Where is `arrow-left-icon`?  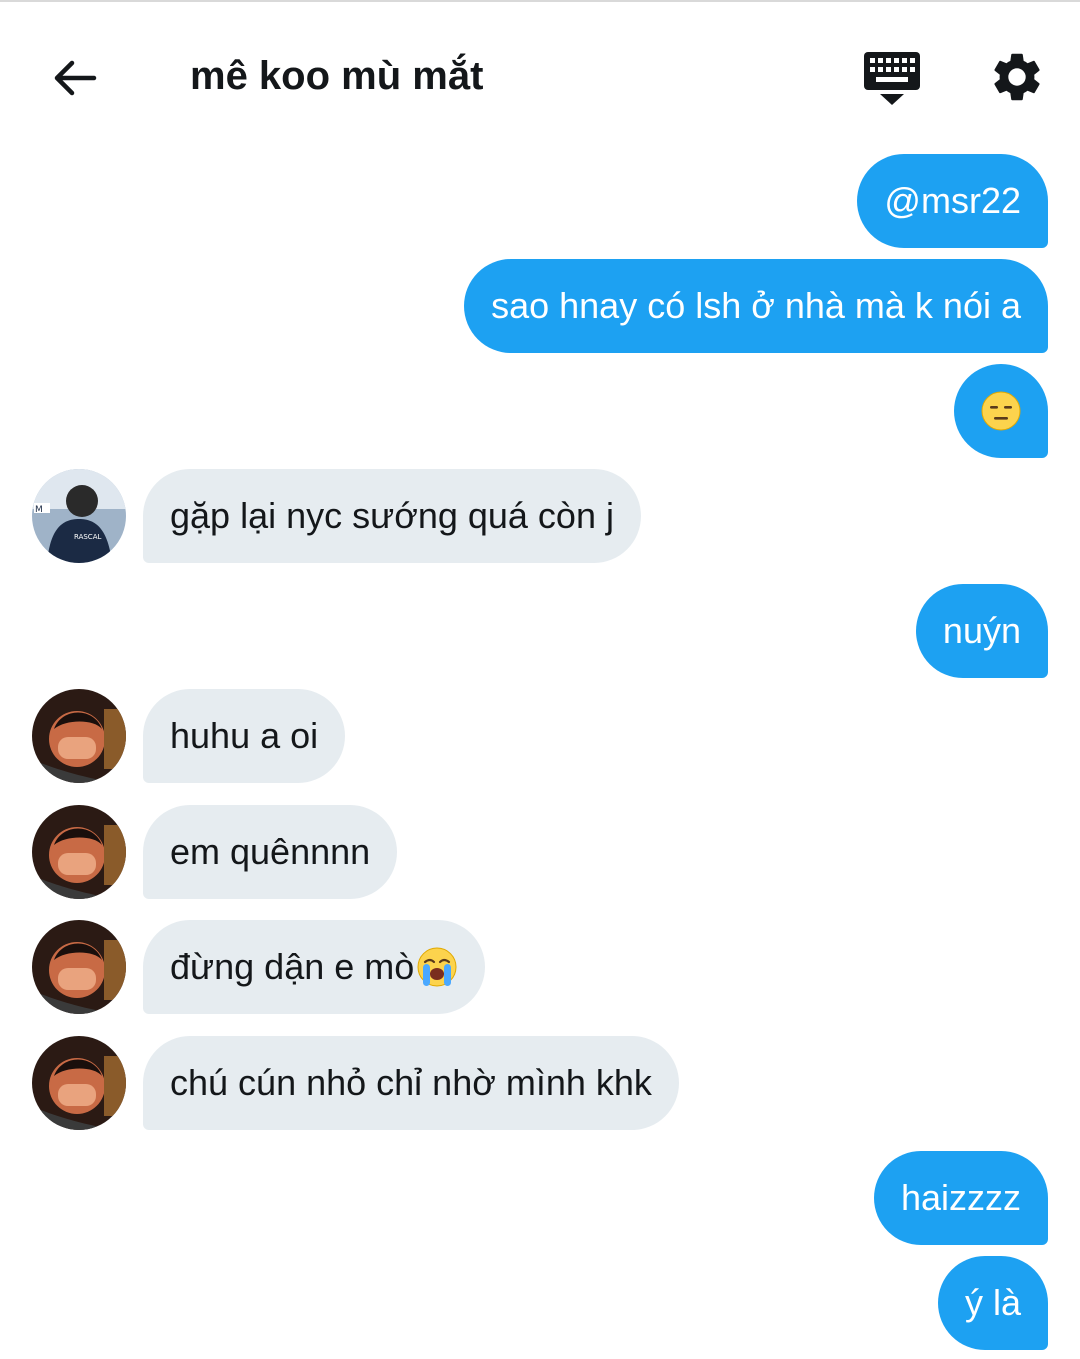
arrow-left-icon is located at coordinates (75, 78).